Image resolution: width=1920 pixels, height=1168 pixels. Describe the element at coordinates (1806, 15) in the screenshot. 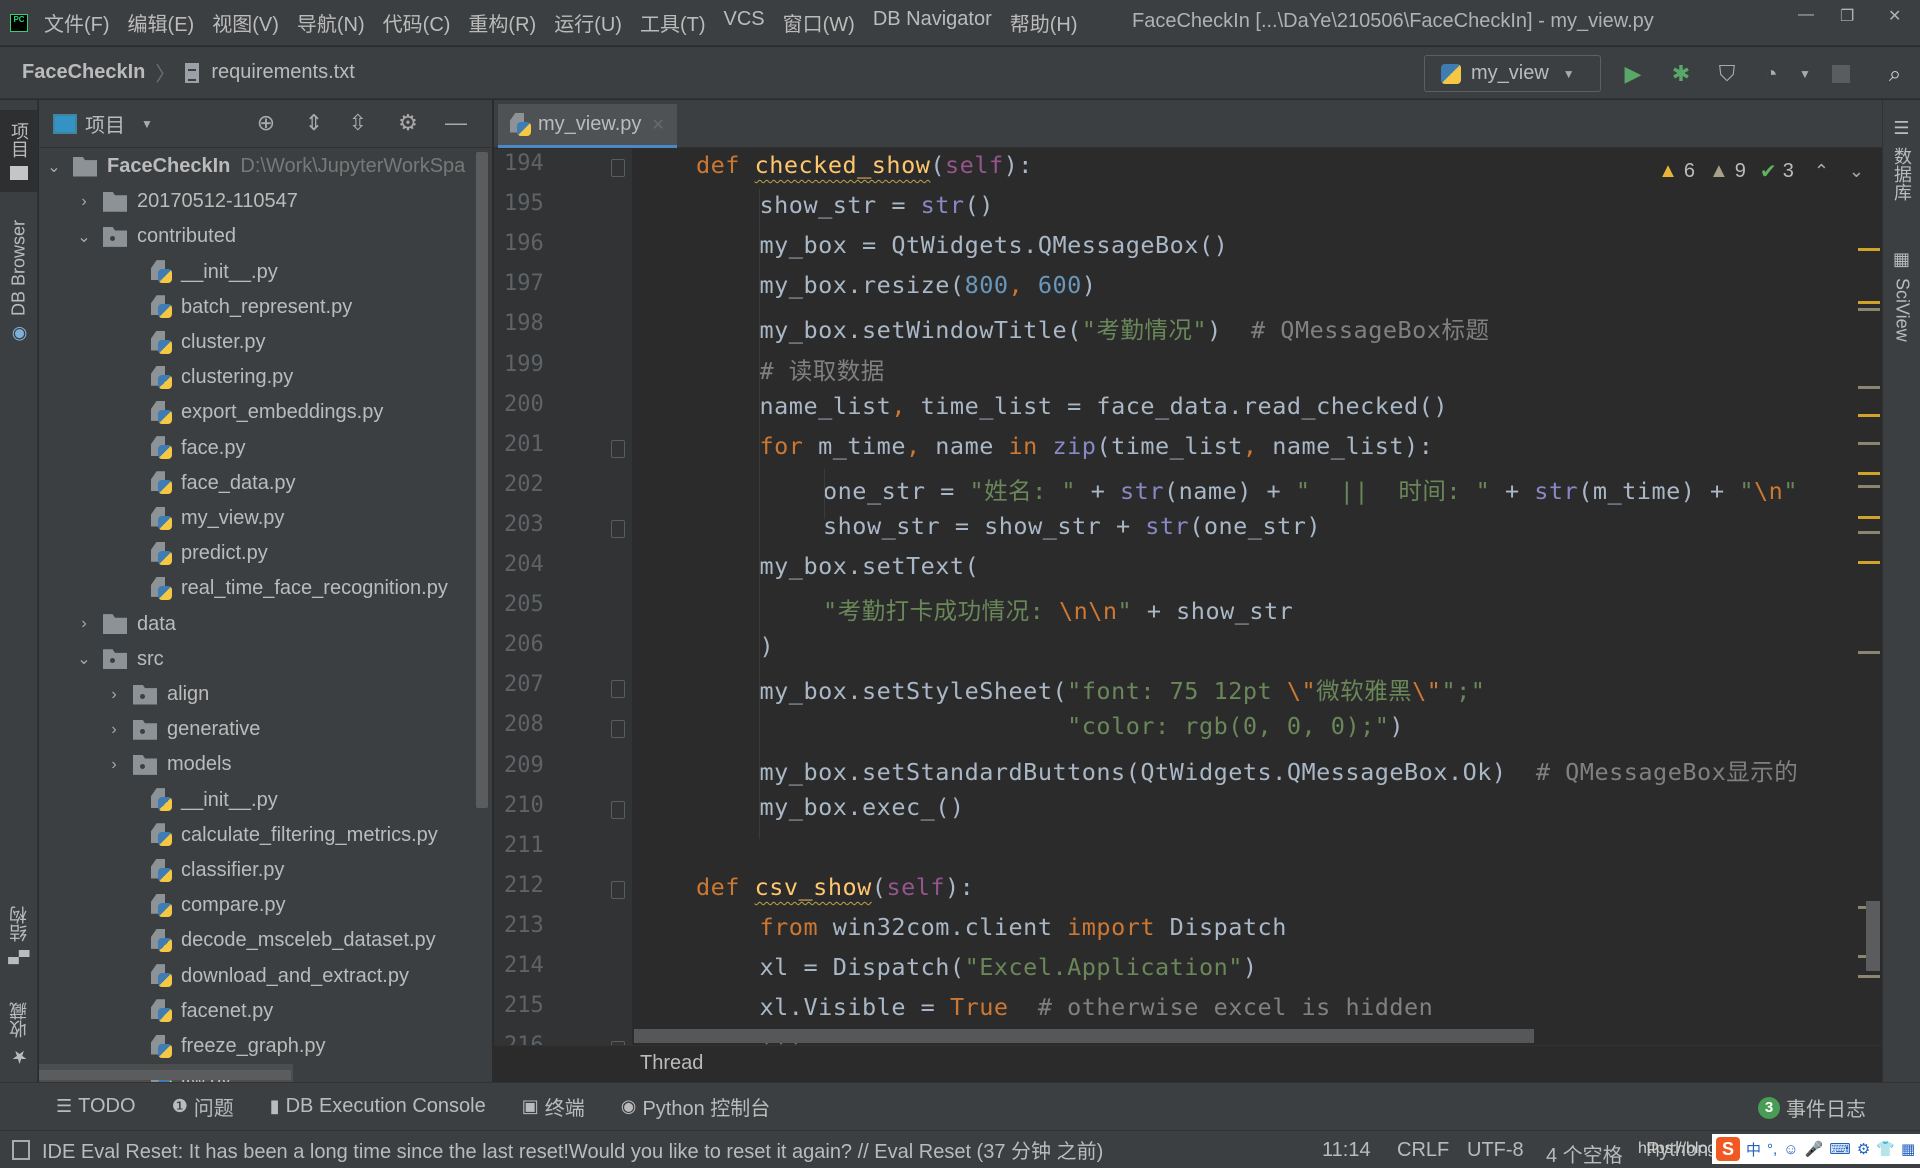

I see `minimize-button: —` at that location.